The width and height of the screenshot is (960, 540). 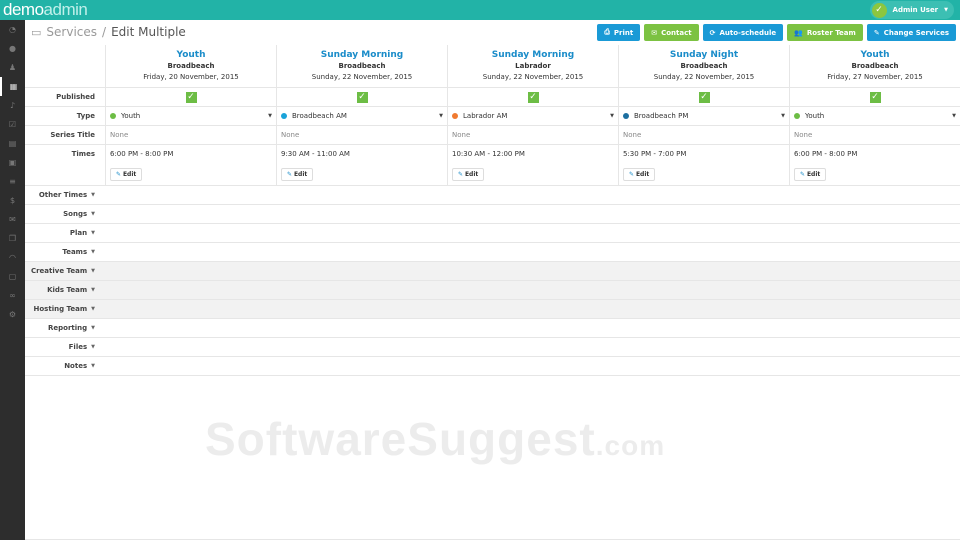 What do you see at coordinates (65, 366) in the screenshot?
I see `section-toggle: Notes ▼` at bounding box center [65, 366].